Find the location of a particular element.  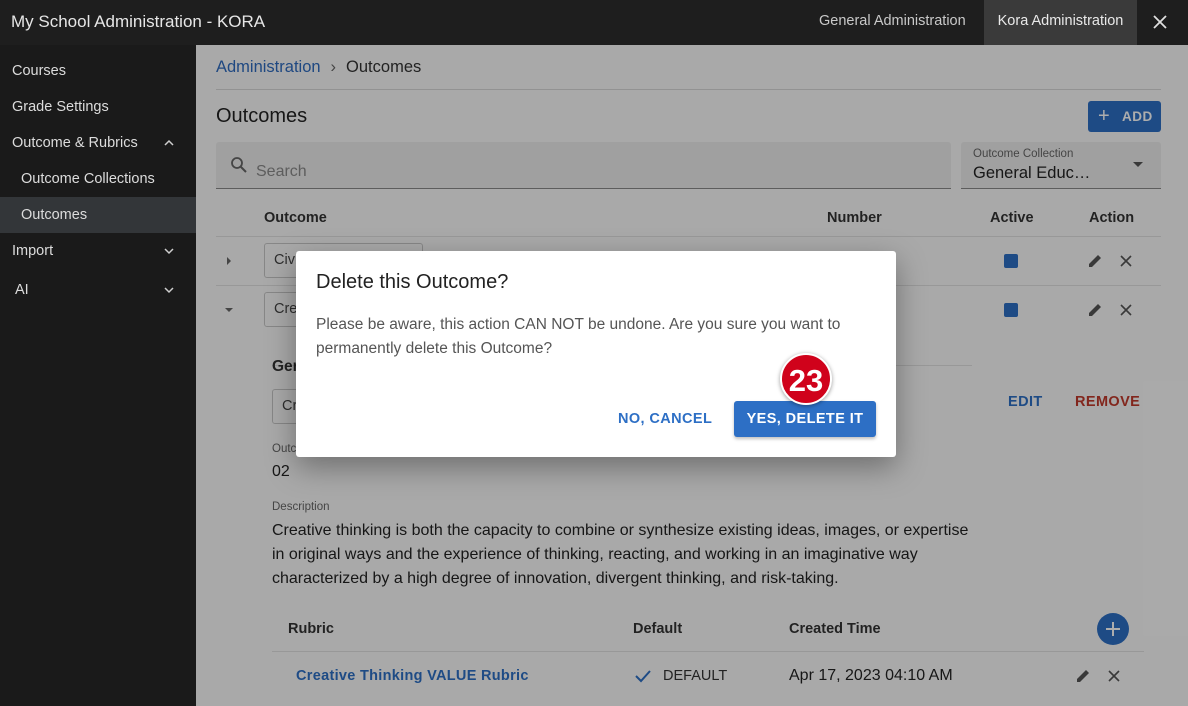

close-icon is located at coordinates (1160, 22).